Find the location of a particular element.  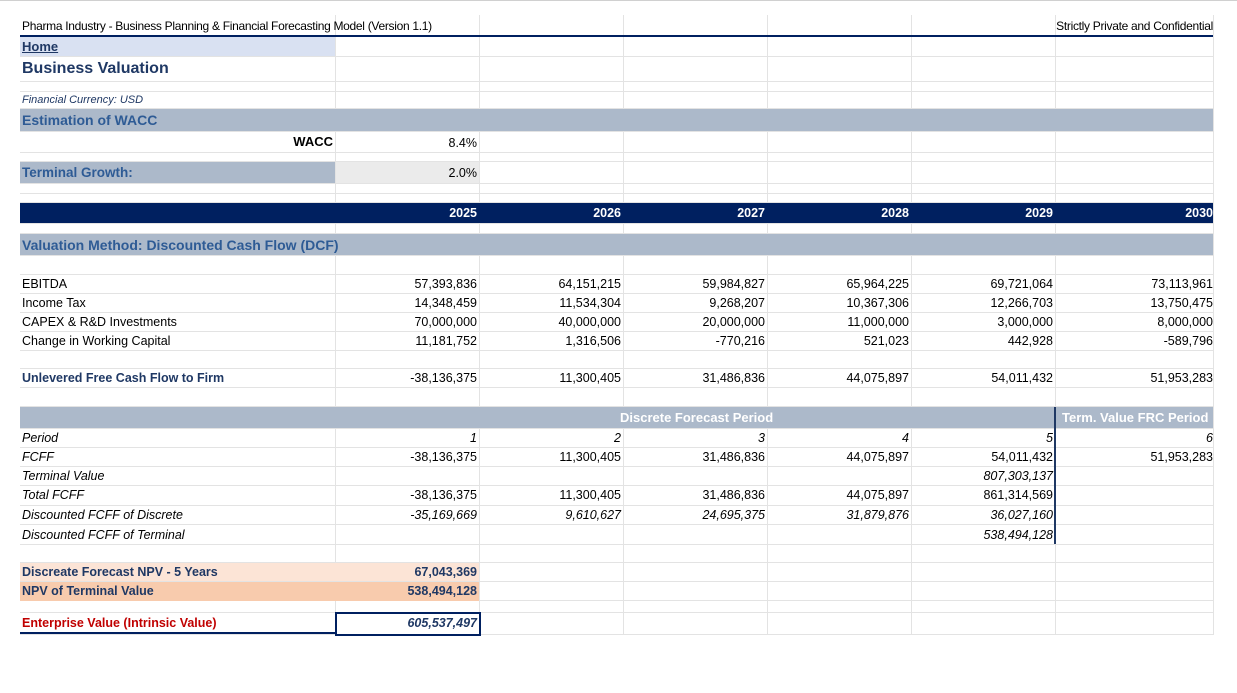

cell-2028: 521,023 is located at coordinates (886, 341).